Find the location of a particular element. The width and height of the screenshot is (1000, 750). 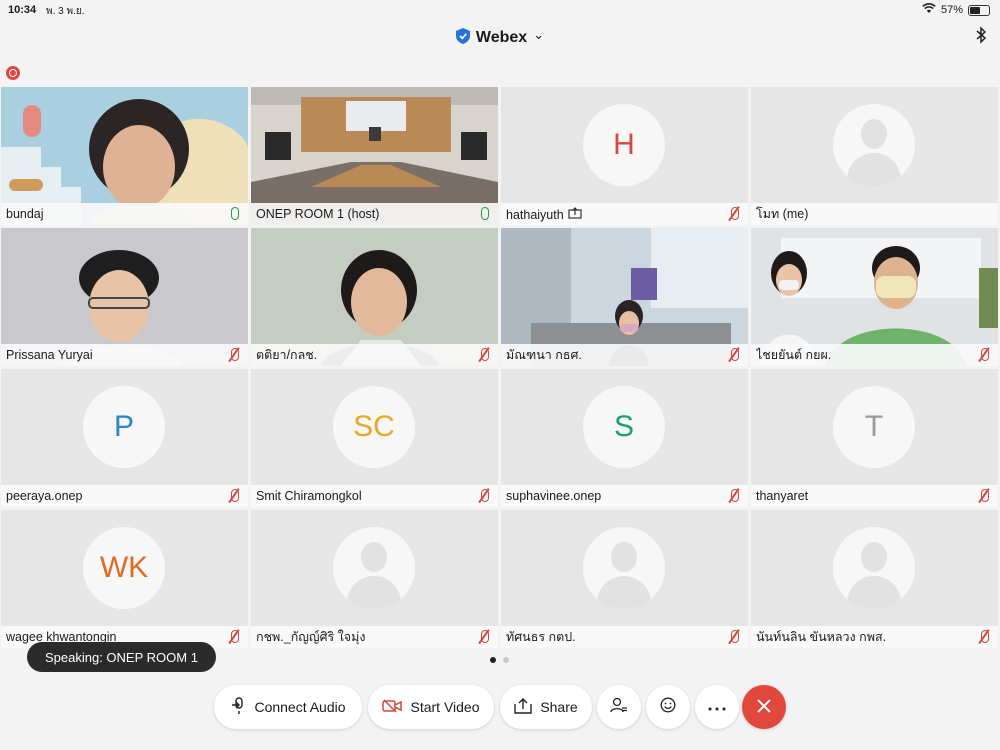

participant-name-bar: suphavinee.onep is located at coordinates (624, 496).